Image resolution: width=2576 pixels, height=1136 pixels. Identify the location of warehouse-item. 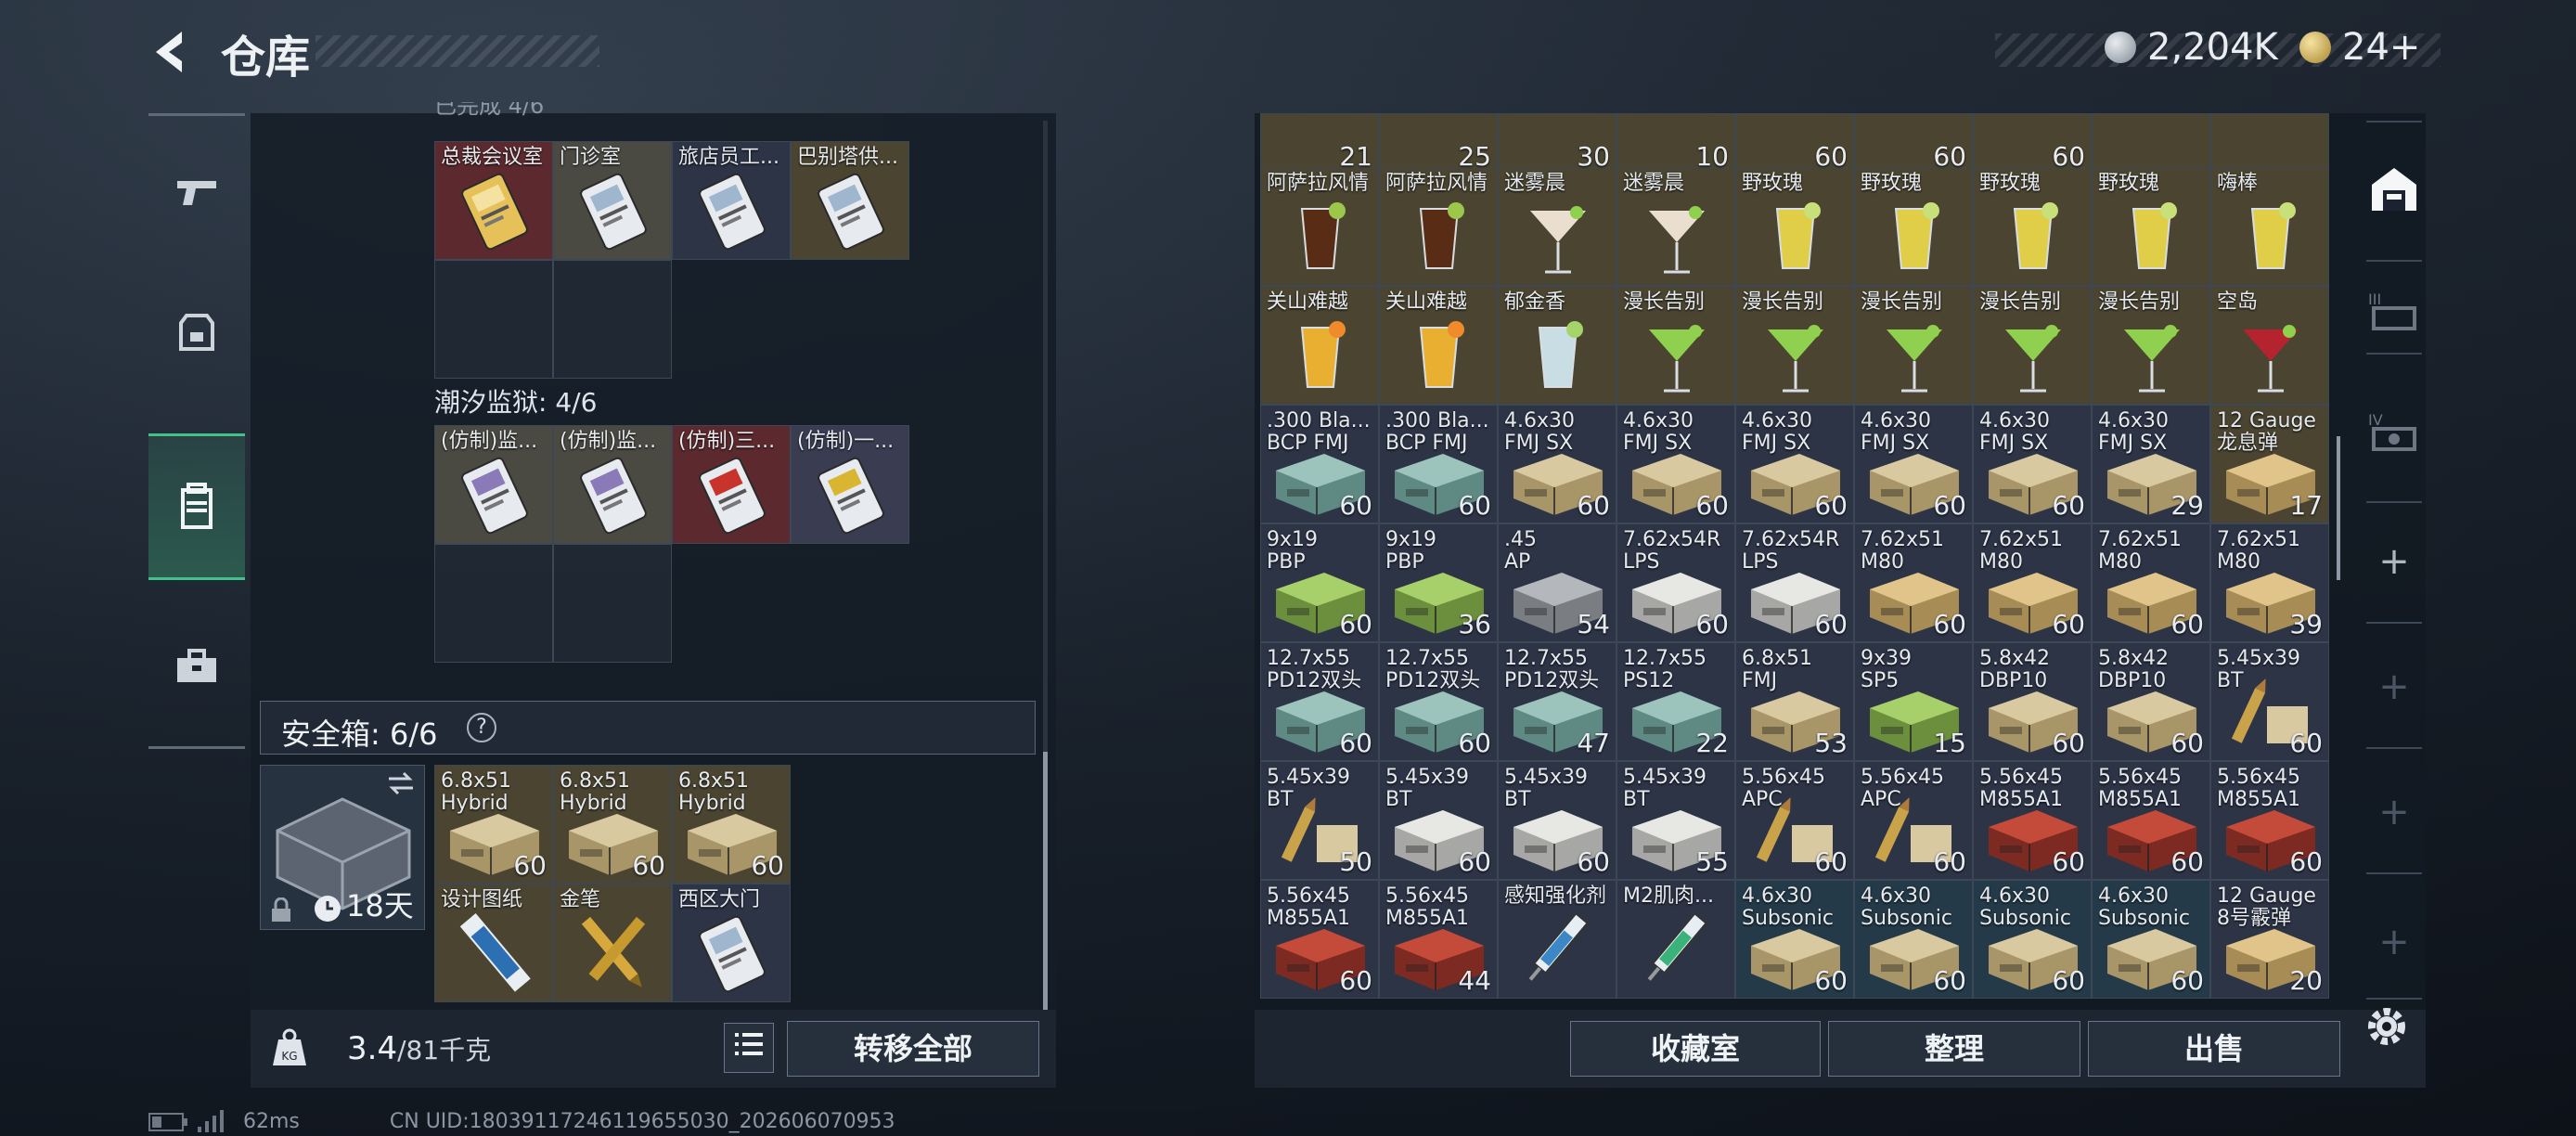
(2151, 143).